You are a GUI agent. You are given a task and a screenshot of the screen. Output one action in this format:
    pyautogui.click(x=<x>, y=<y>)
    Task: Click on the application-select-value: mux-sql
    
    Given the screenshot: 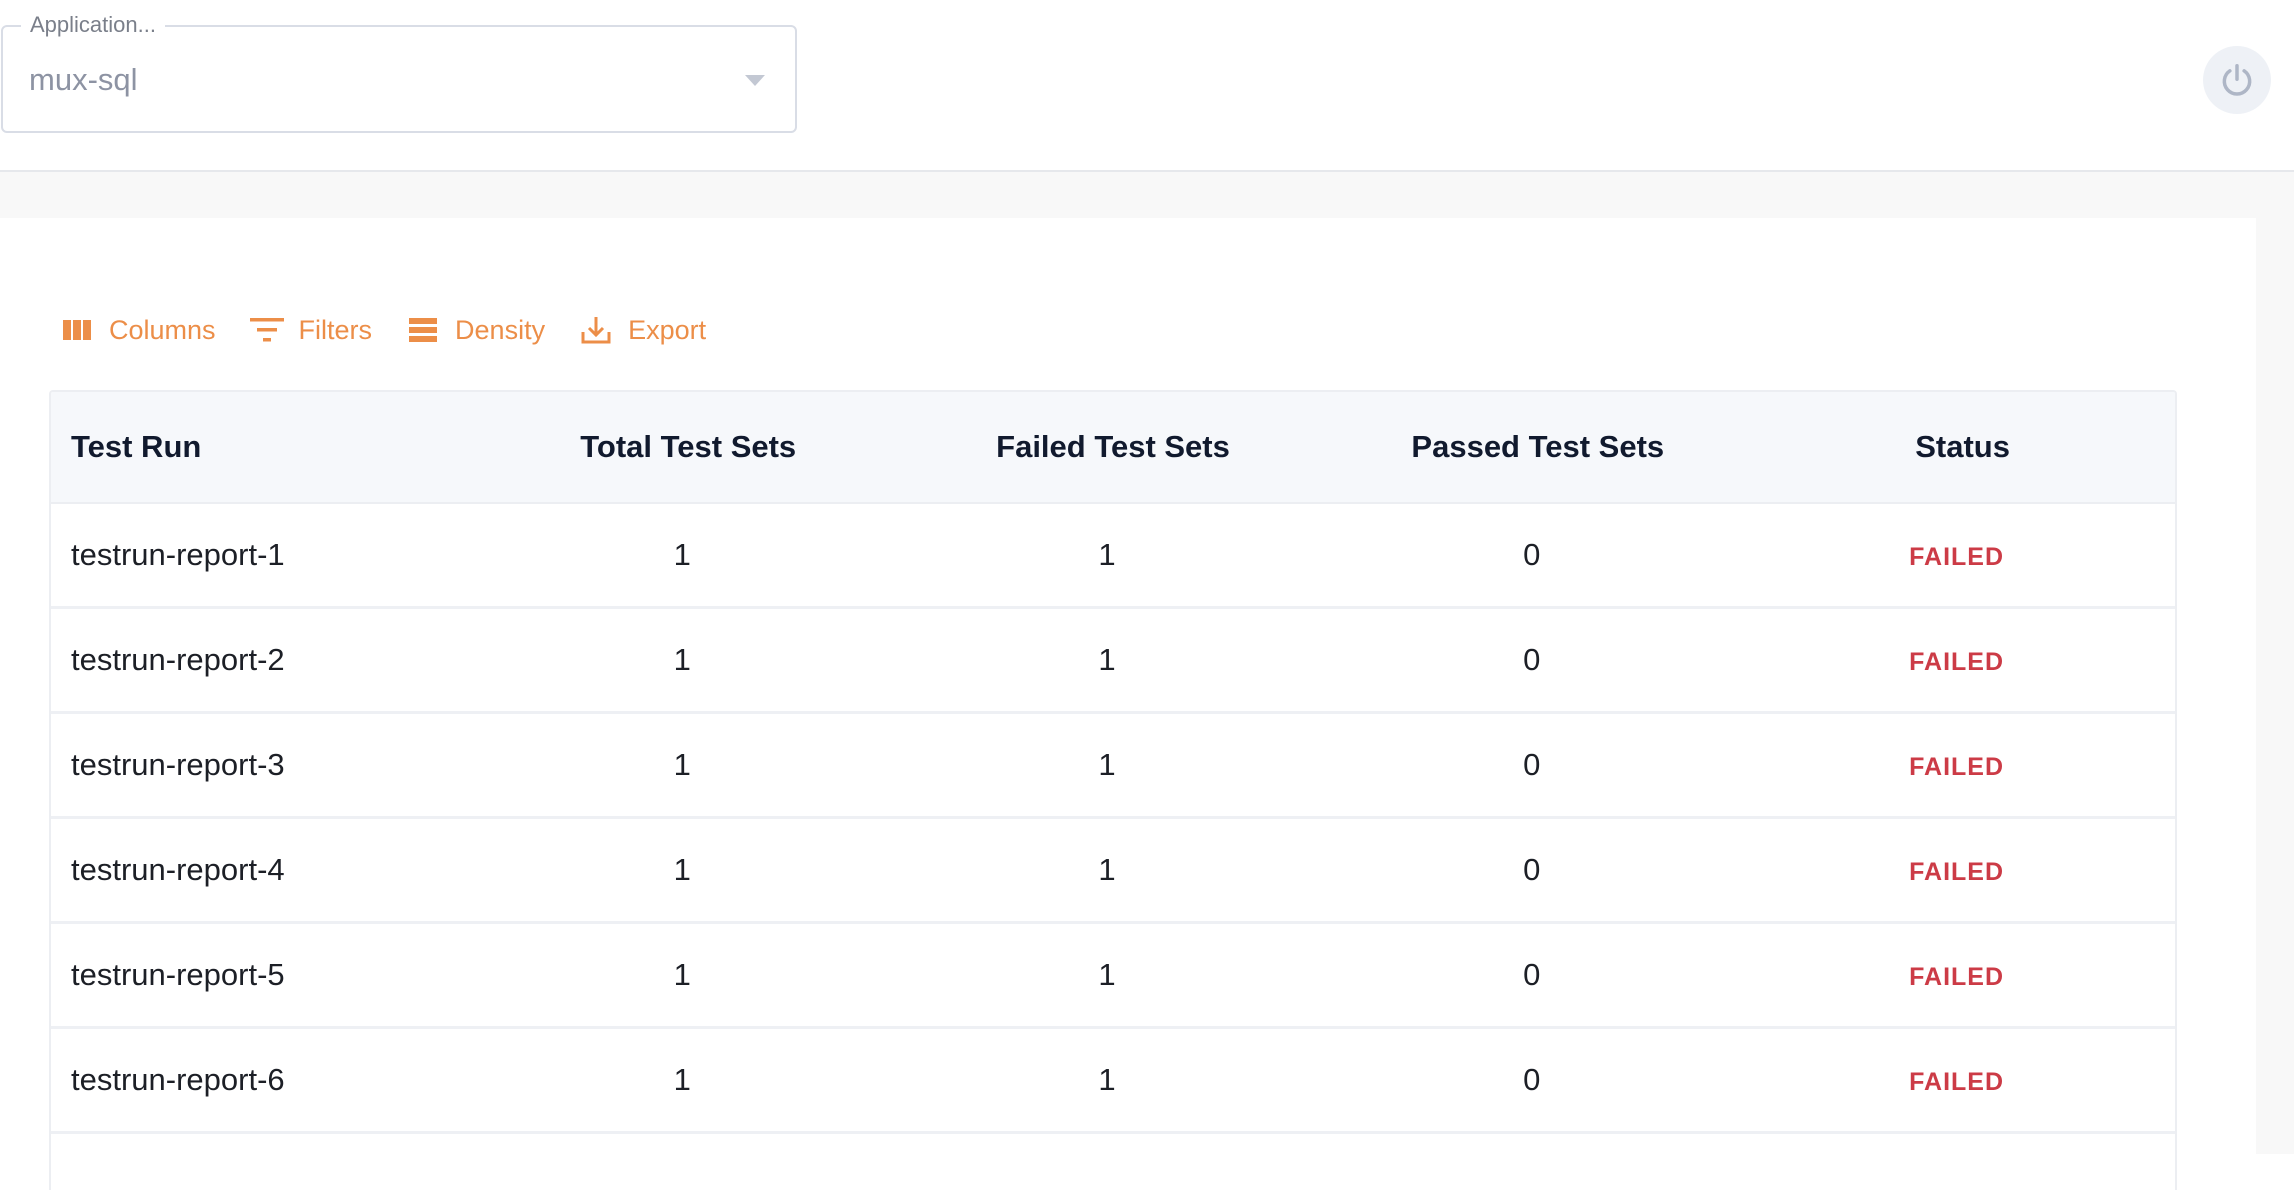 What is the action you would take?
    pyautogui.click(x=83, y=79)
    